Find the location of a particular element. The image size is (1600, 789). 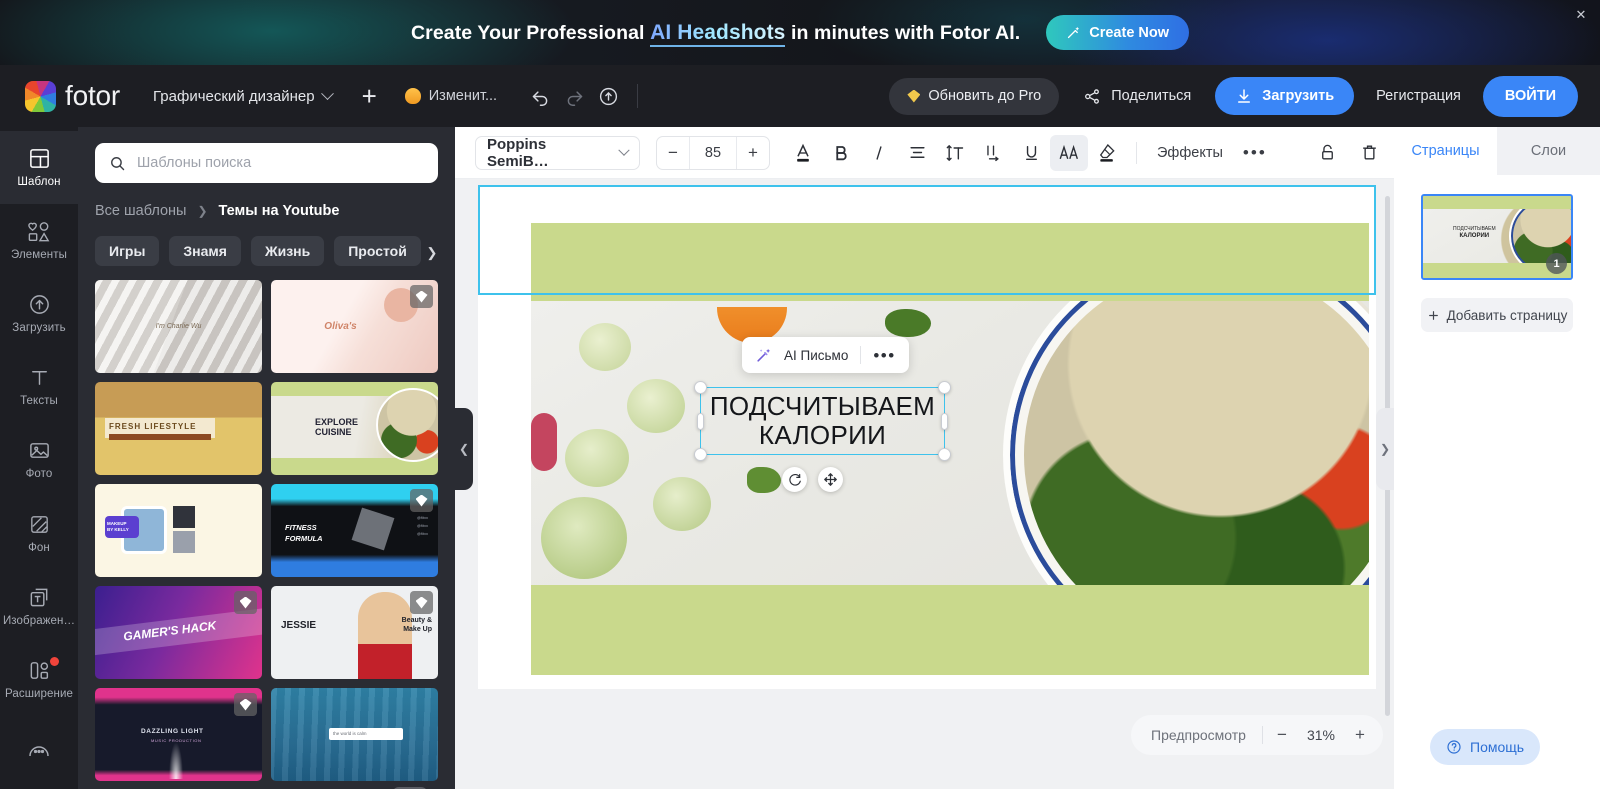

toolbar-more-button: ••• is located at coordinates (1255, 152).